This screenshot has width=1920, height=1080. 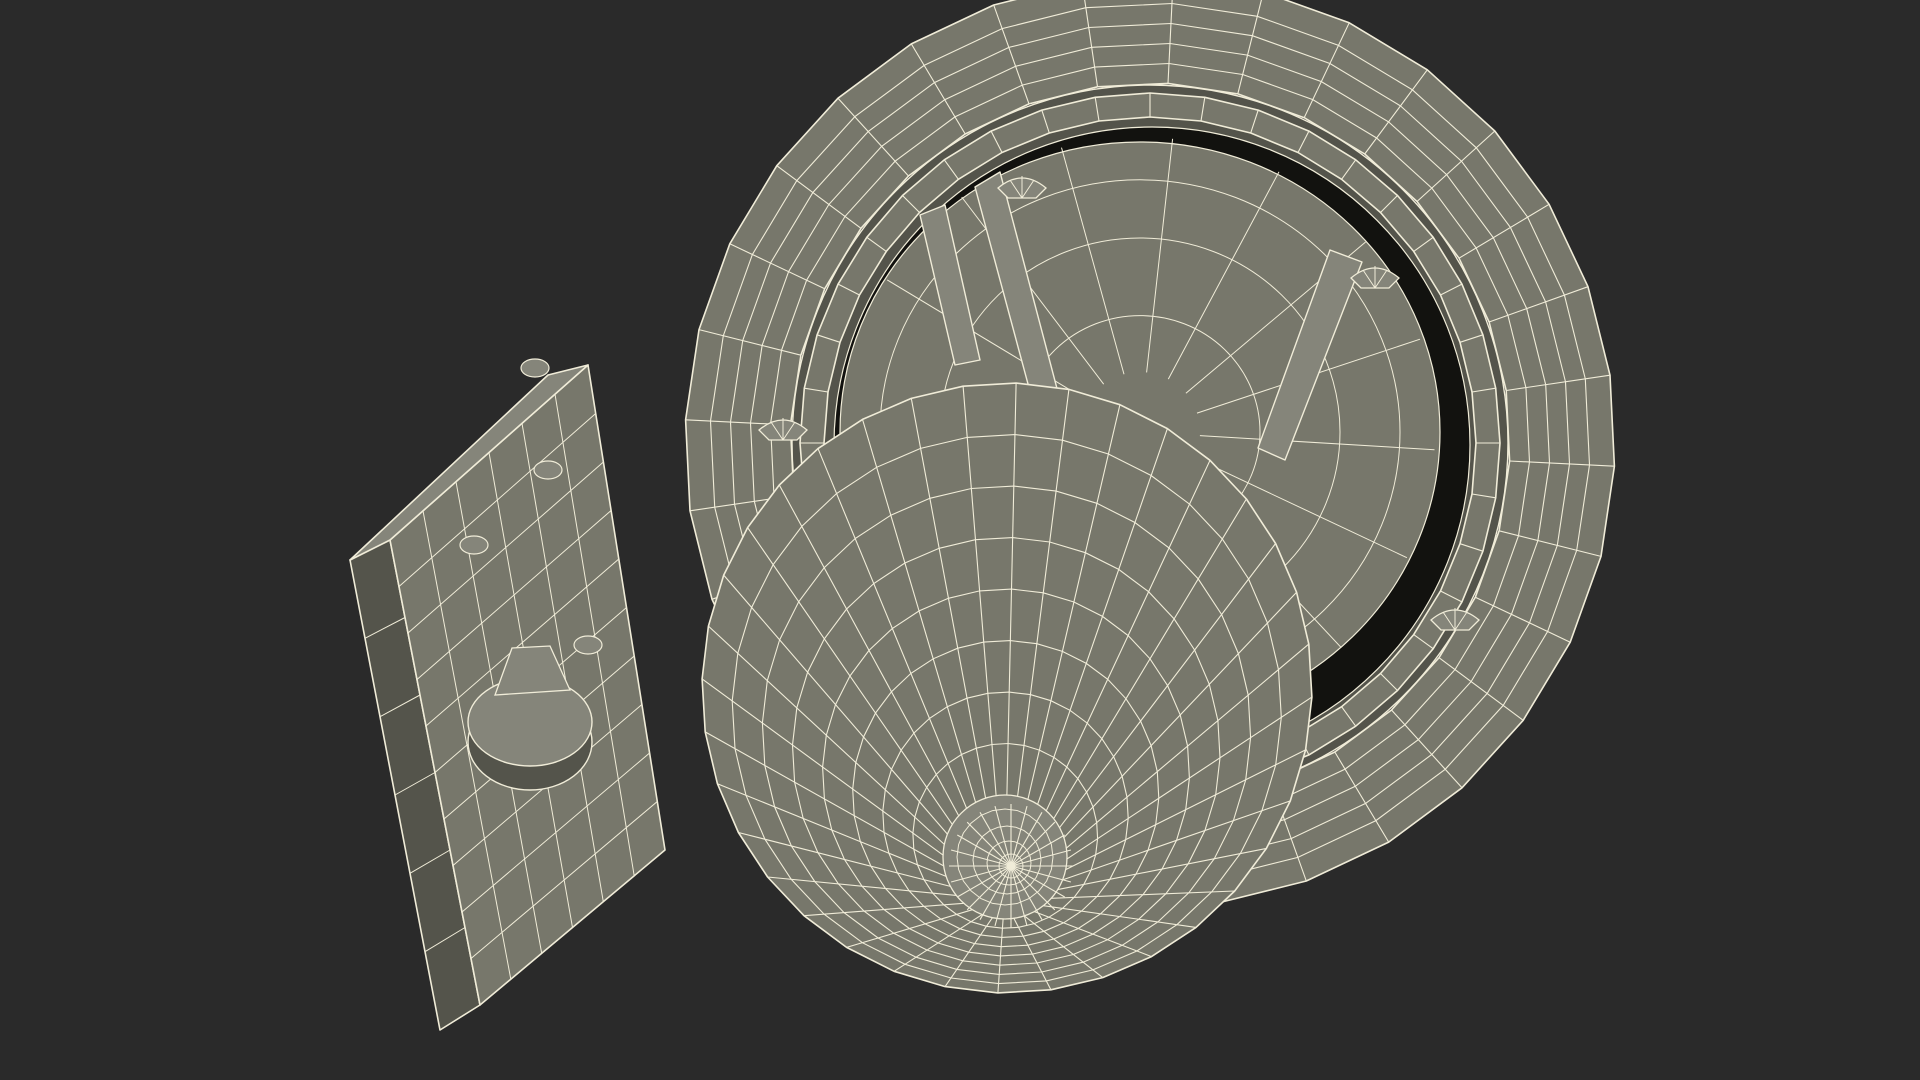 I want to click on cone-tip-spokes, so click(x=1011, y=866).